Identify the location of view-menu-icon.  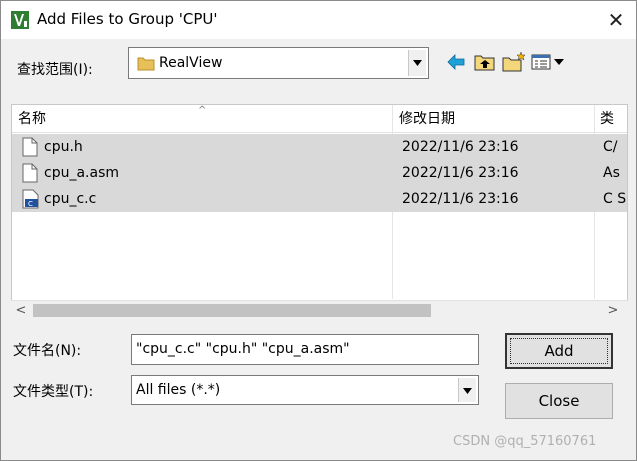
(549, 62).